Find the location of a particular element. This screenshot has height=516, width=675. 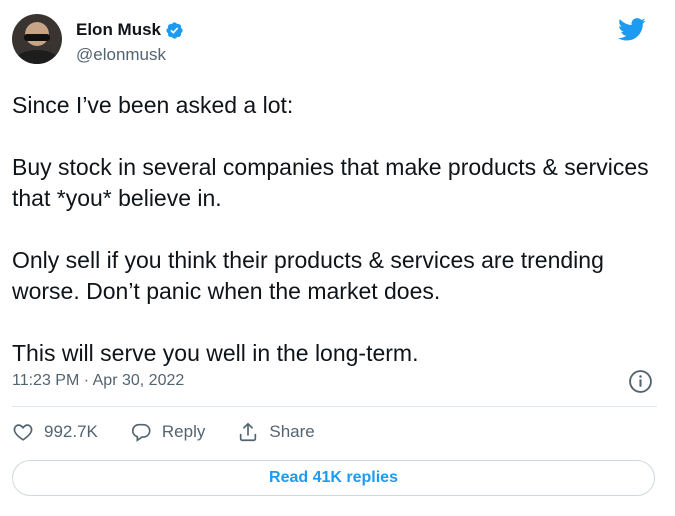

like-button: 992.7K is located at coordinates (55, 432).